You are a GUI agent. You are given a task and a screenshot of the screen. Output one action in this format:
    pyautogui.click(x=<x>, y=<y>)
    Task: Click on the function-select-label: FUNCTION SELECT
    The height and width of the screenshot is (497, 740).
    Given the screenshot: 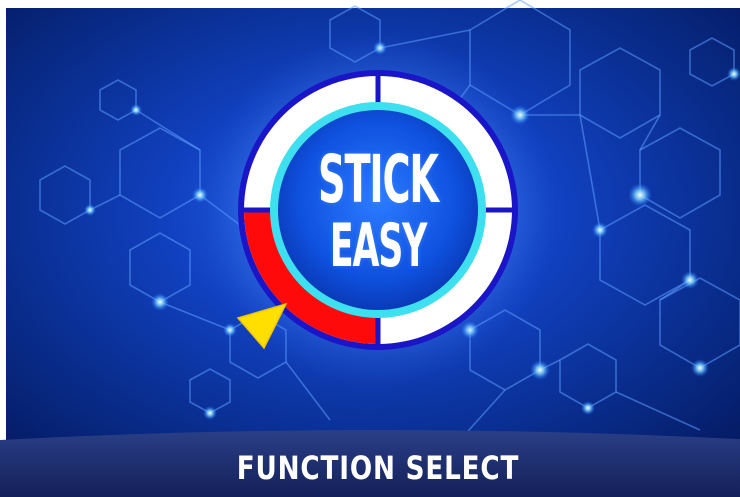 What is the action you would take?
    pyautogui.click(x=378, y=468)
    